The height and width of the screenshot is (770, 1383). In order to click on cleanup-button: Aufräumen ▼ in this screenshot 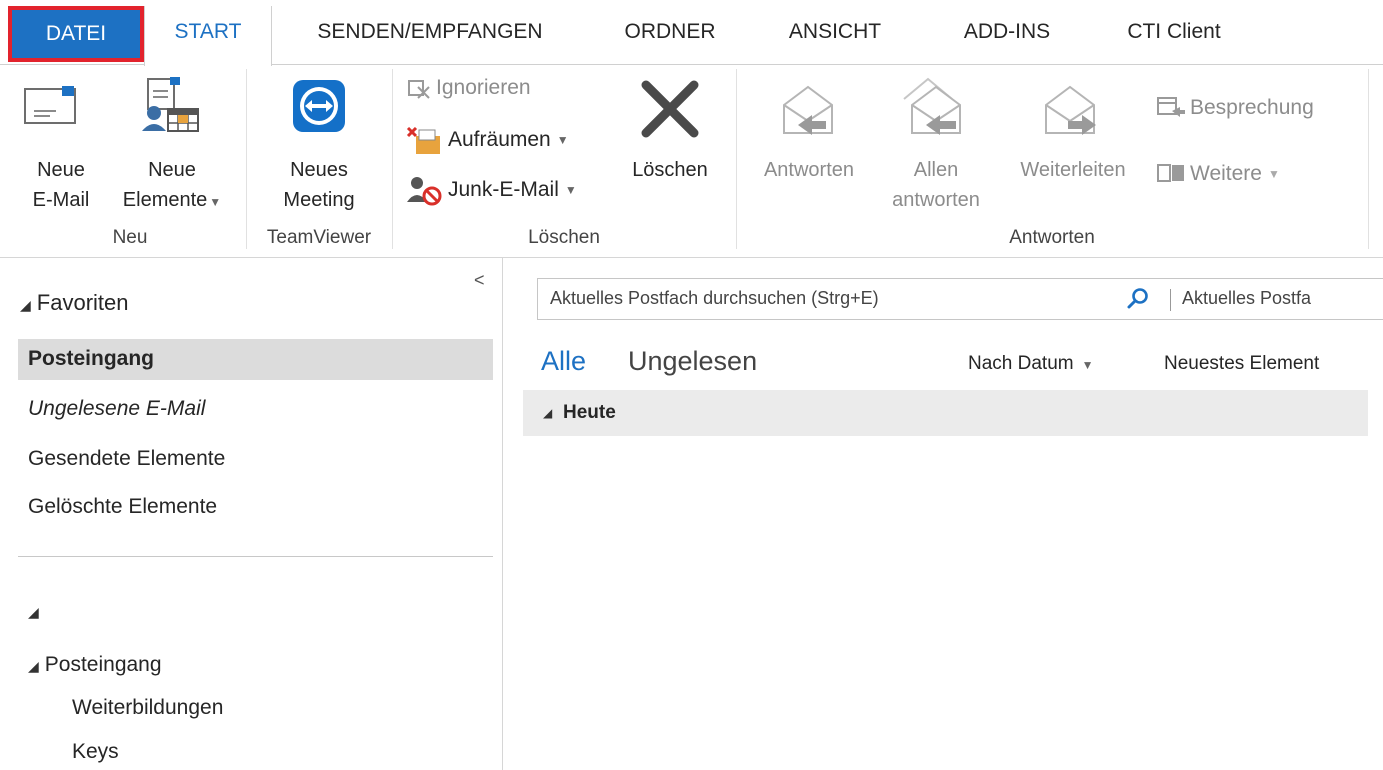, I will do `click(487, 140)`.